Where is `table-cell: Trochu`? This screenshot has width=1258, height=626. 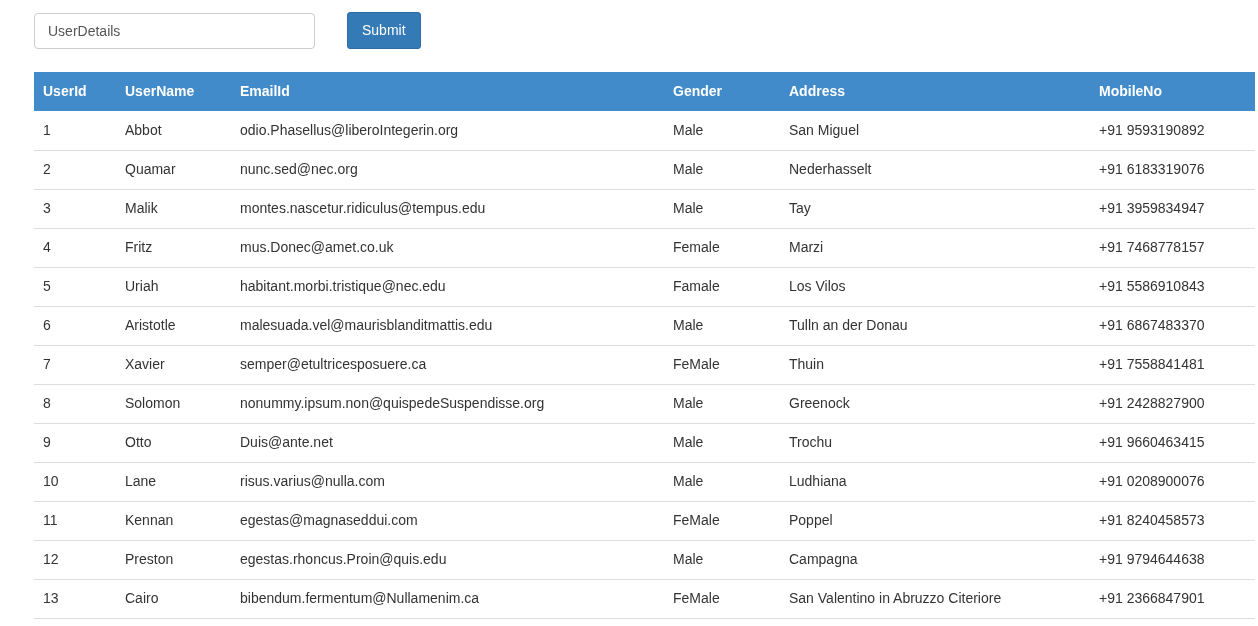
table-cell: Trochu is located at coordinates (811, 442).